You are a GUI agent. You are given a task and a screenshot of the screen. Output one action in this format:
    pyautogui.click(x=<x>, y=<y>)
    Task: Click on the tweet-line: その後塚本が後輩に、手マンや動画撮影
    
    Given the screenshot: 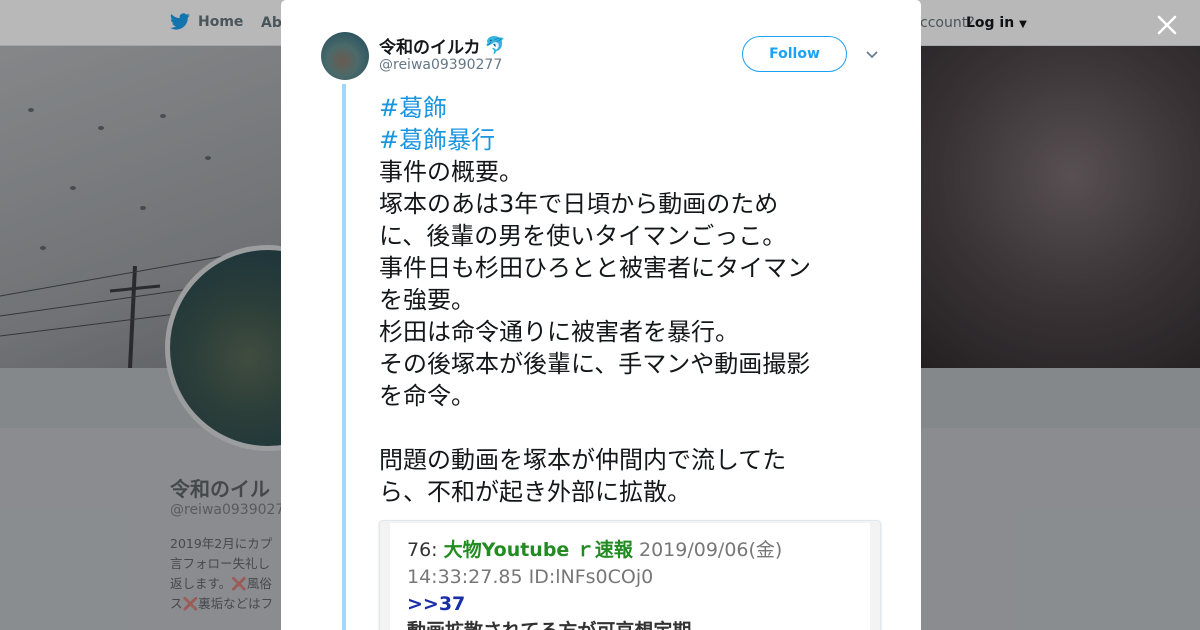 What is the action you would take?
    pyautogui.click(x=595, y=364)
    